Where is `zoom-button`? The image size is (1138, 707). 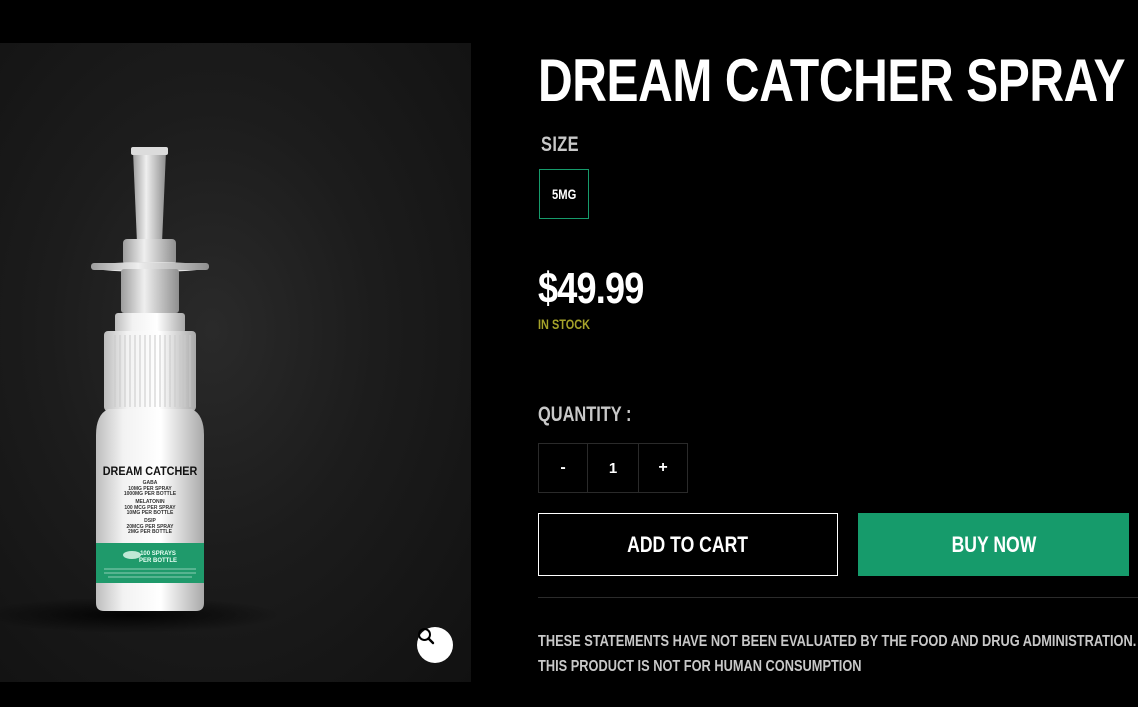 zoom-button is located at coordinates (435, 645).